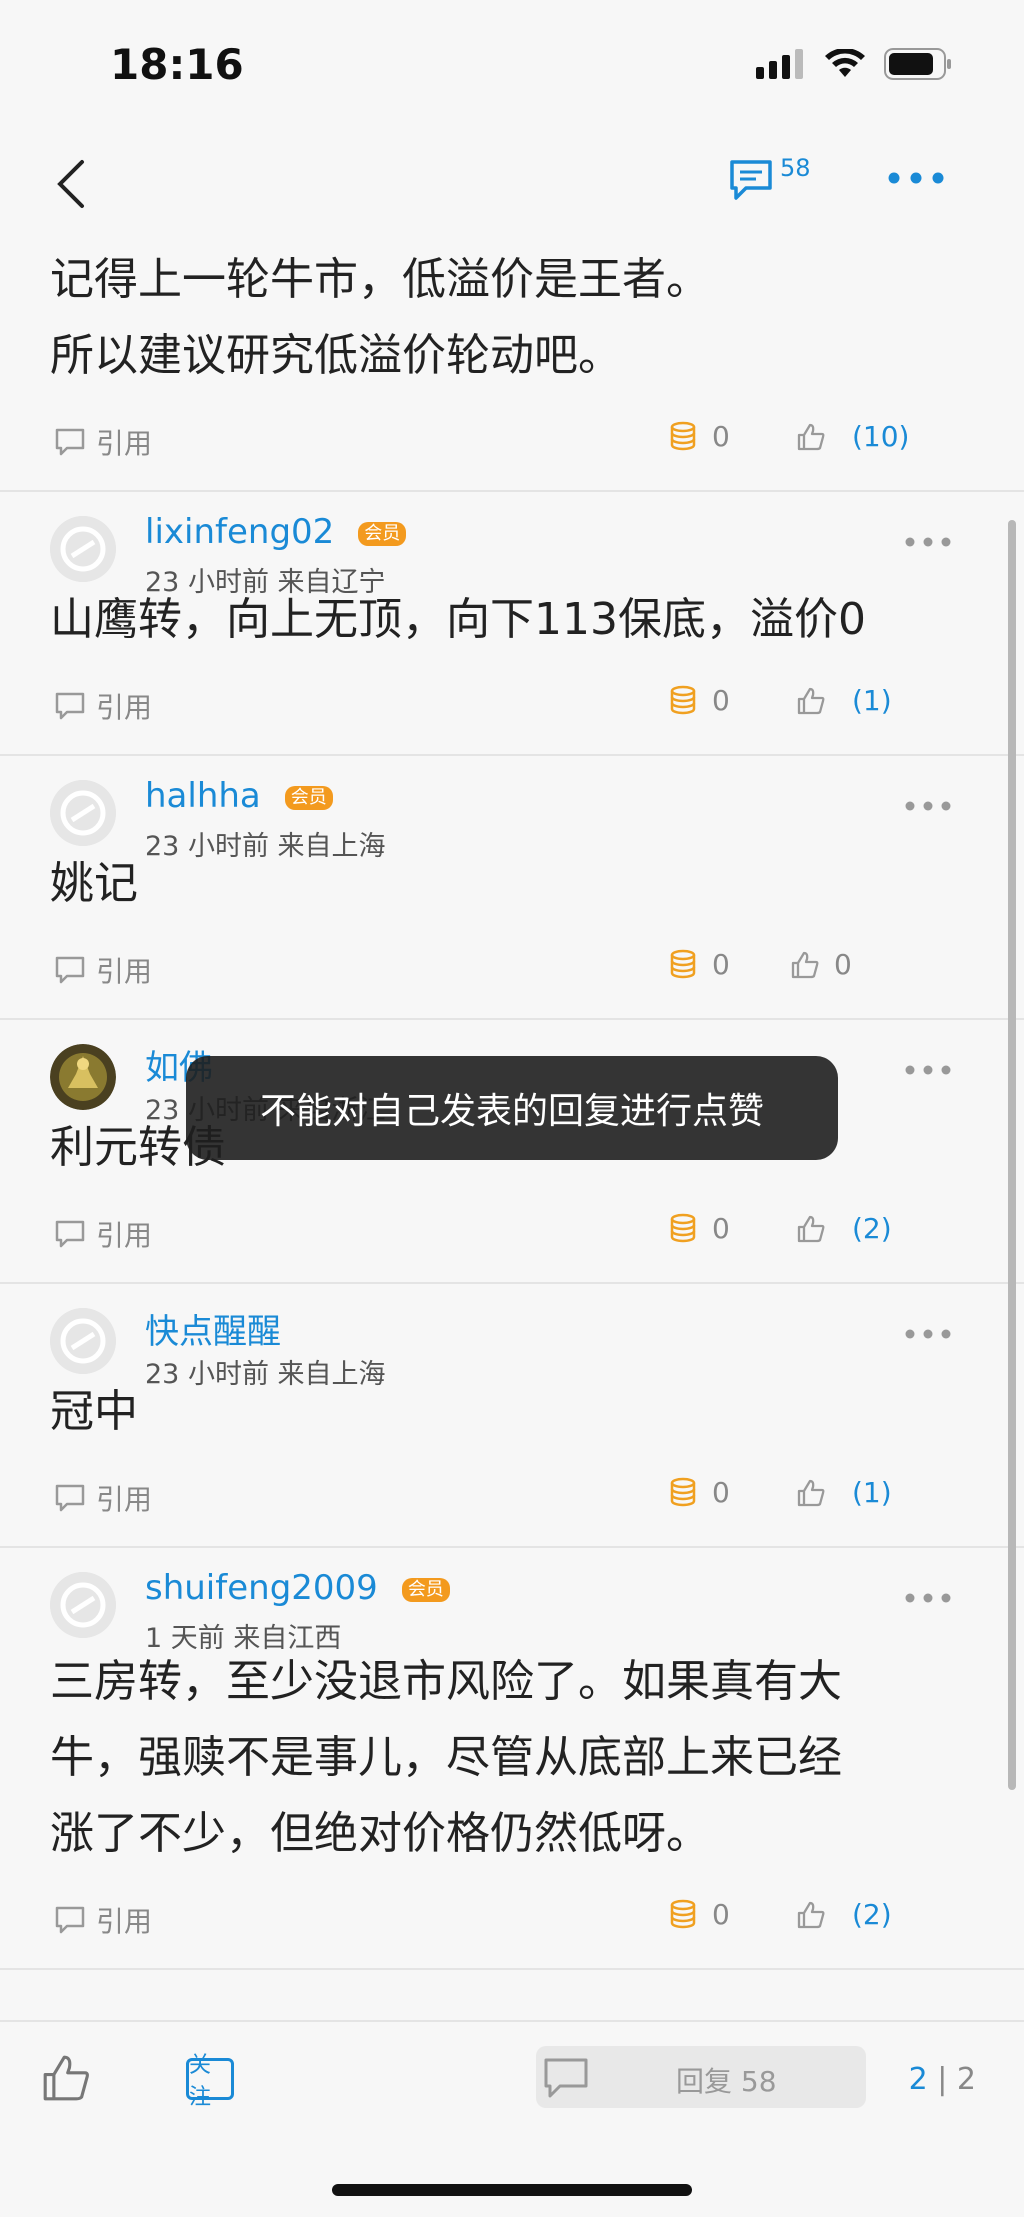 The image size is (1024, 2217). I want to click on toast-message: 不能对自己发表的回复进行点赞, so click(512, 1108).